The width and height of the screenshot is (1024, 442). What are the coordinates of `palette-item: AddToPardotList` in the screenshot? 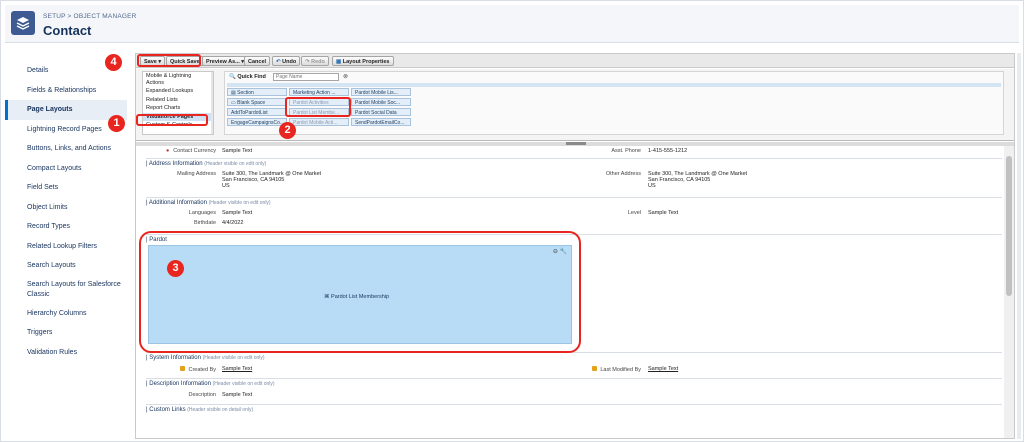 It's located at (257, 112).